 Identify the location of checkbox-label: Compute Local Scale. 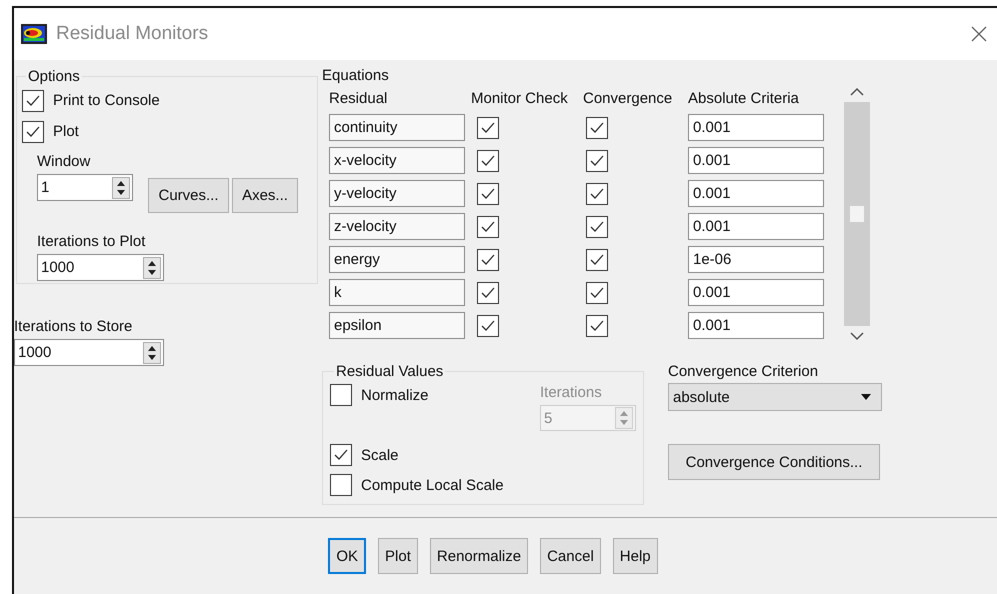
(432, 485).